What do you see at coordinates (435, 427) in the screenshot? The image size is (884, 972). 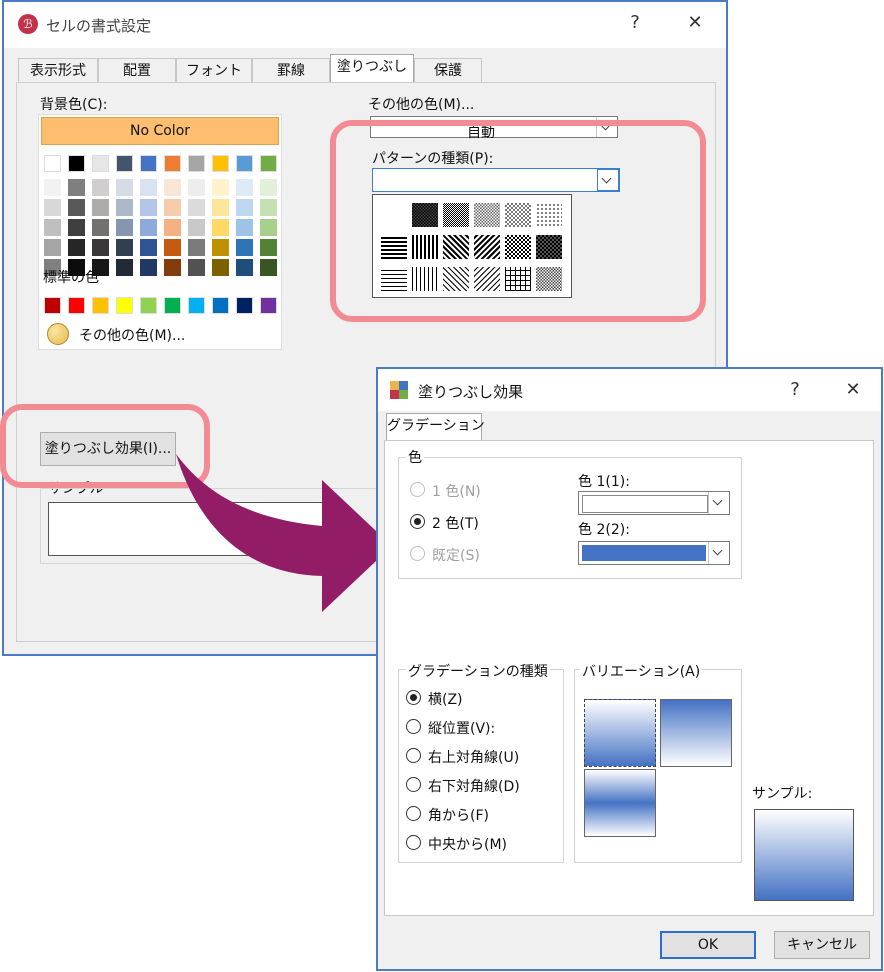 I see `tab-gradient: グラデーション` at bounding box center [435, 427].